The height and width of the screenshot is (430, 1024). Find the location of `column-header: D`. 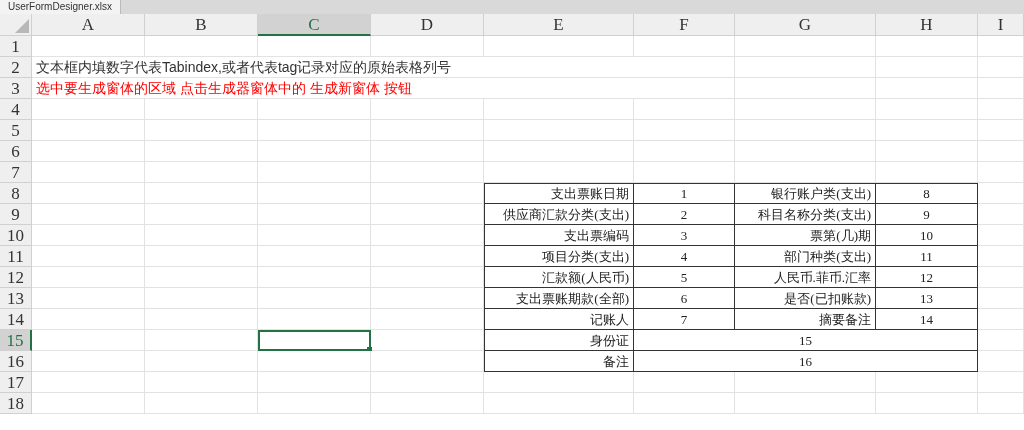

column-header: D is located at coordinates (427, 25).